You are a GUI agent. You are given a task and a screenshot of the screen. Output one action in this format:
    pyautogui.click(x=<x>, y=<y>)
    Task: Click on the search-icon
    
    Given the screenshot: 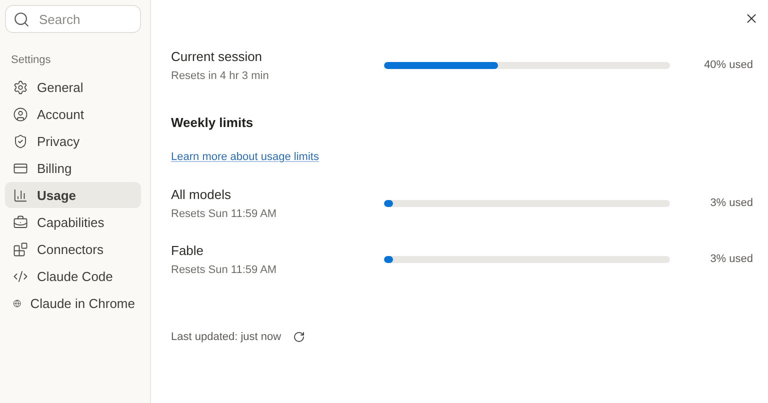 What is the action you would take?
    pyautogui.click(x=21, y=19)
    